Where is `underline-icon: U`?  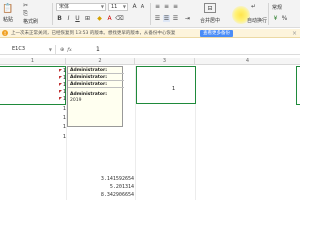 underline-icon: U is located at coordinates (77, 18).